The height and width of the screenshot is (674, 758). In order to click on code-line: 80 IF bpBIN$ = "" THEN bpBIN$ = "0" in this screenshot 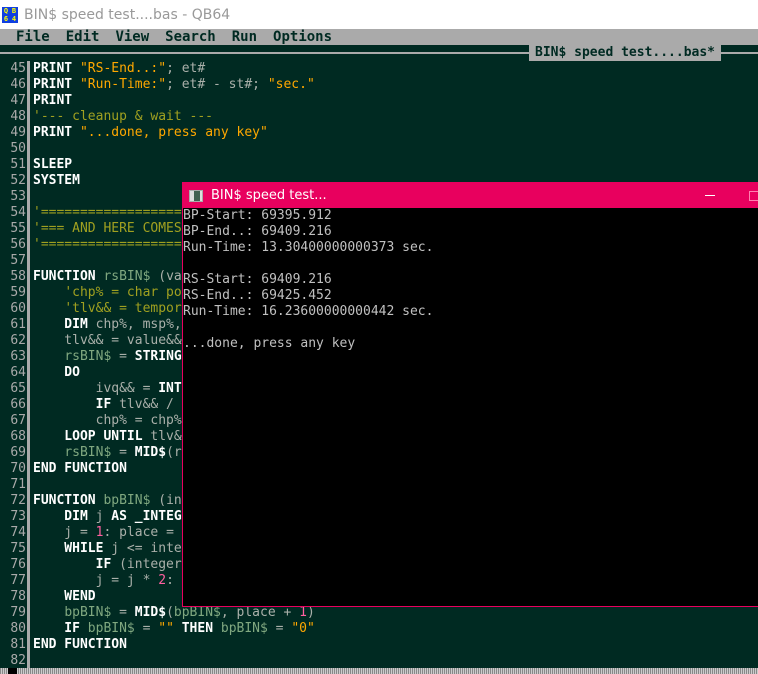, I will do `click(379, 629)`.